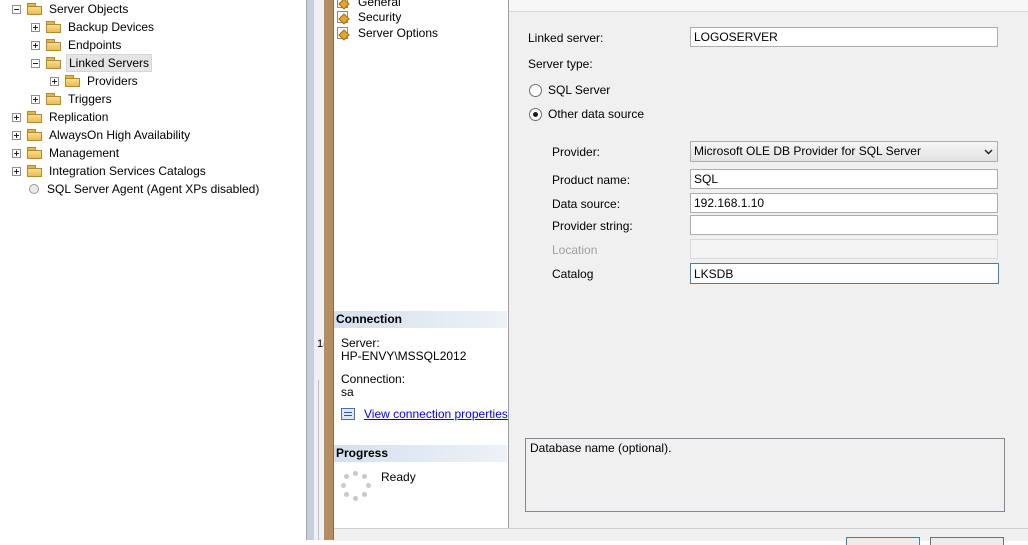 The image size is (1028, 545). I want to click on dialog-toolbar, so click(768, 6).